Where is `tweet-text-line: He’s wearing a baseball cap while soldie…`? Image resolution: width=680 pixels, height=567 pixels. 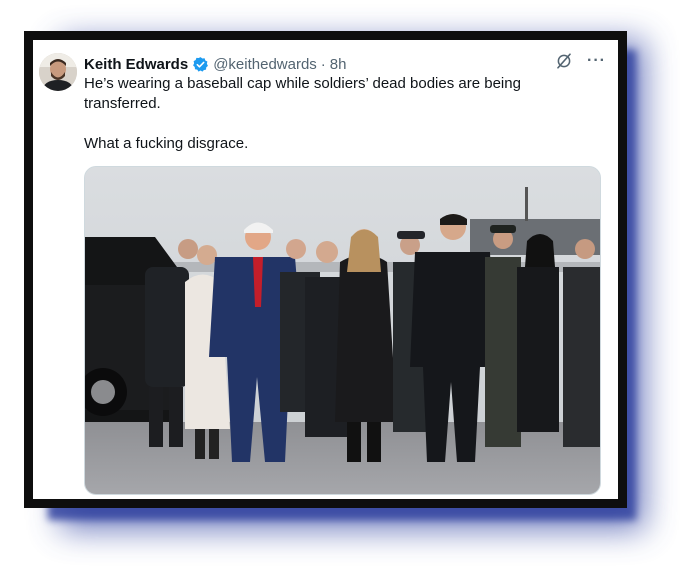
tweet-text-line: He’s wearing a baseball cap while soldie… is located at coordinates (302, 93).